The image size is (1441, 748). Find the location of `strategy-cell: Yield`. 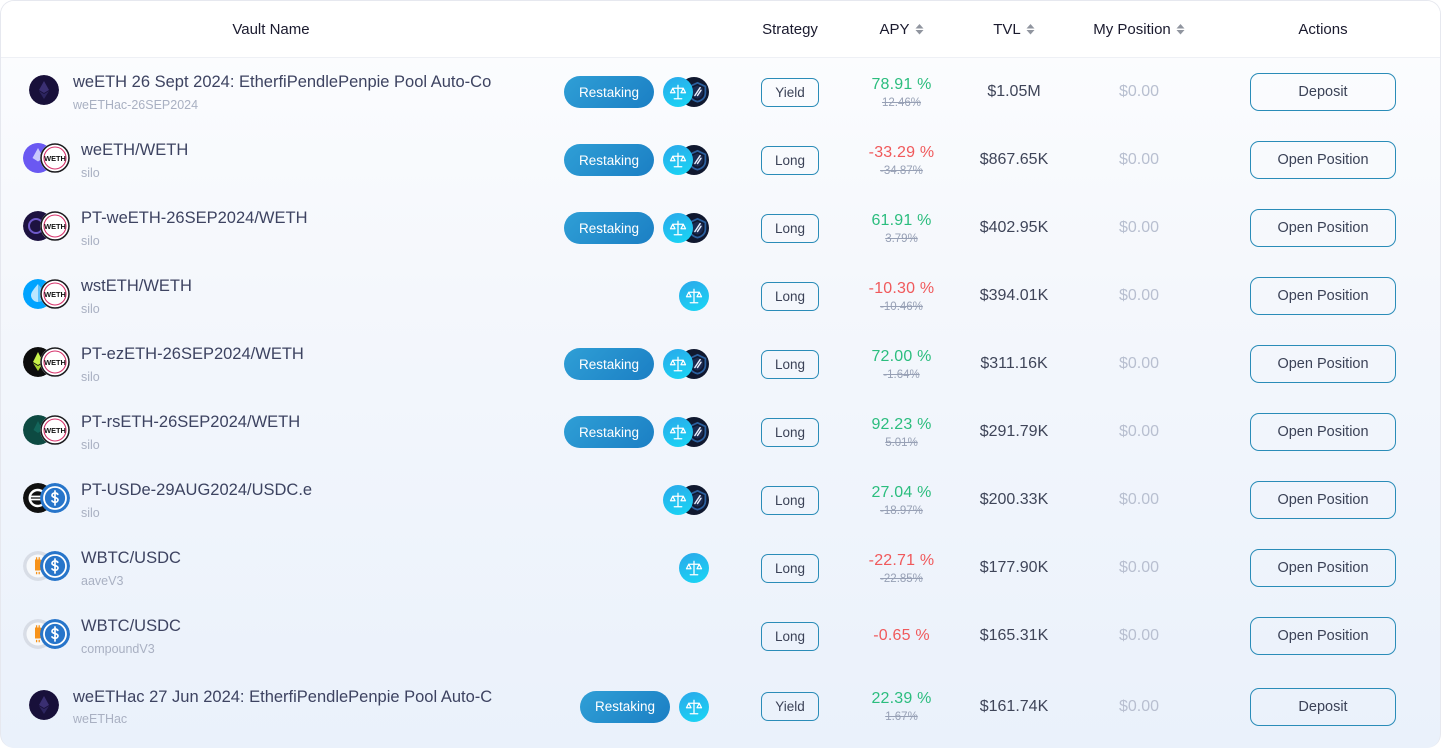

strategy-cell: Yield is located at coordinates (790, 706).